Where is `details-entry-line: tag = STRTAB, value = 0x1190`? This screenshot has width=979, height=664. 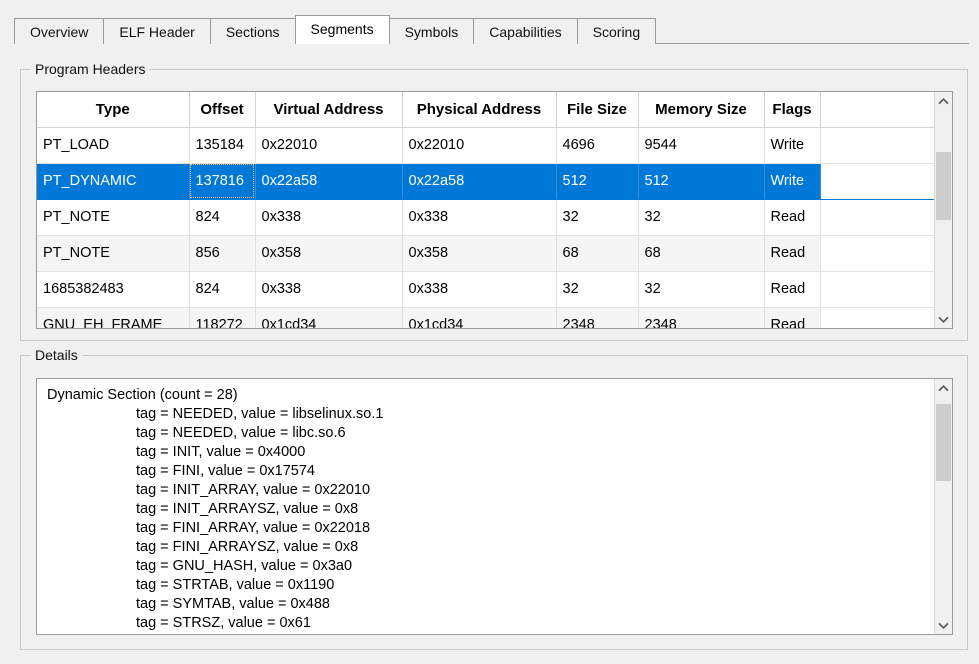 details-entry-line: tag = STRTAB, value = 0x1190 is located at coordinates (490, 585).